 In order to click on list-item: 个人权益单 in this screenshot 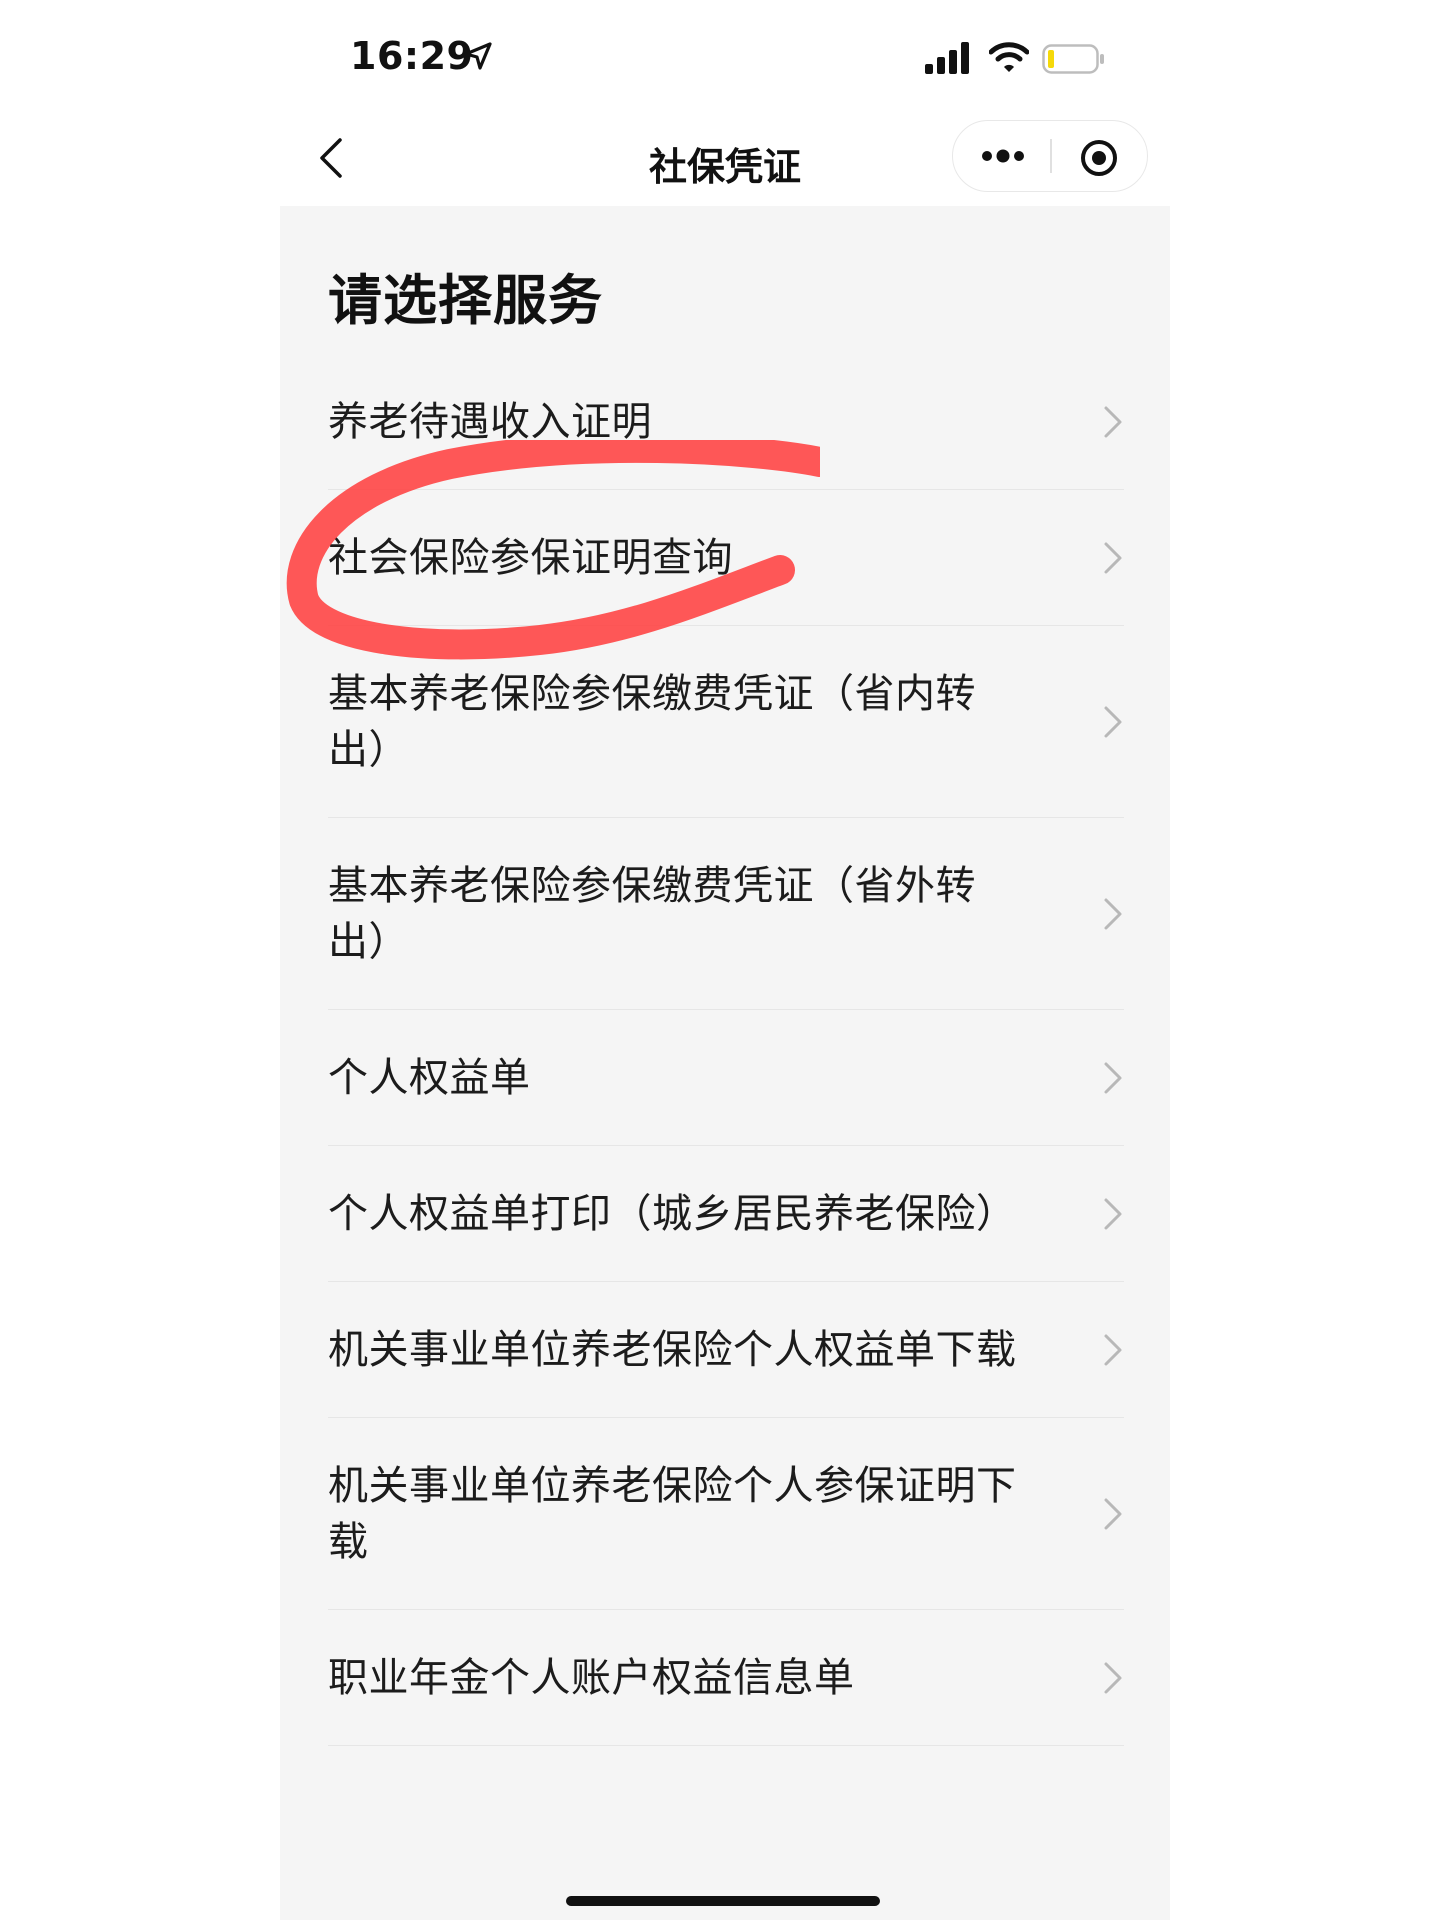, I will do `click(726, 1078)`.